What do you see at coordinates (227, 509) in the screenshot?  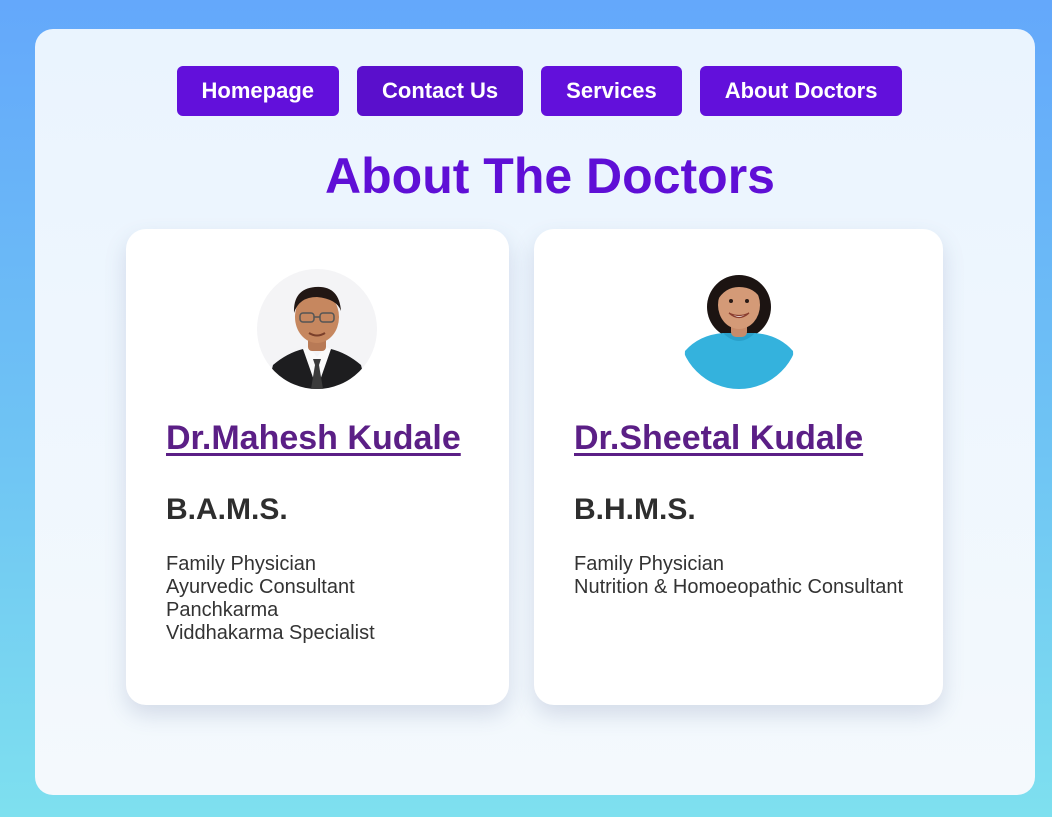 I see `doctor-degree: B.A.M.S.` at bounding box center [227, 509].